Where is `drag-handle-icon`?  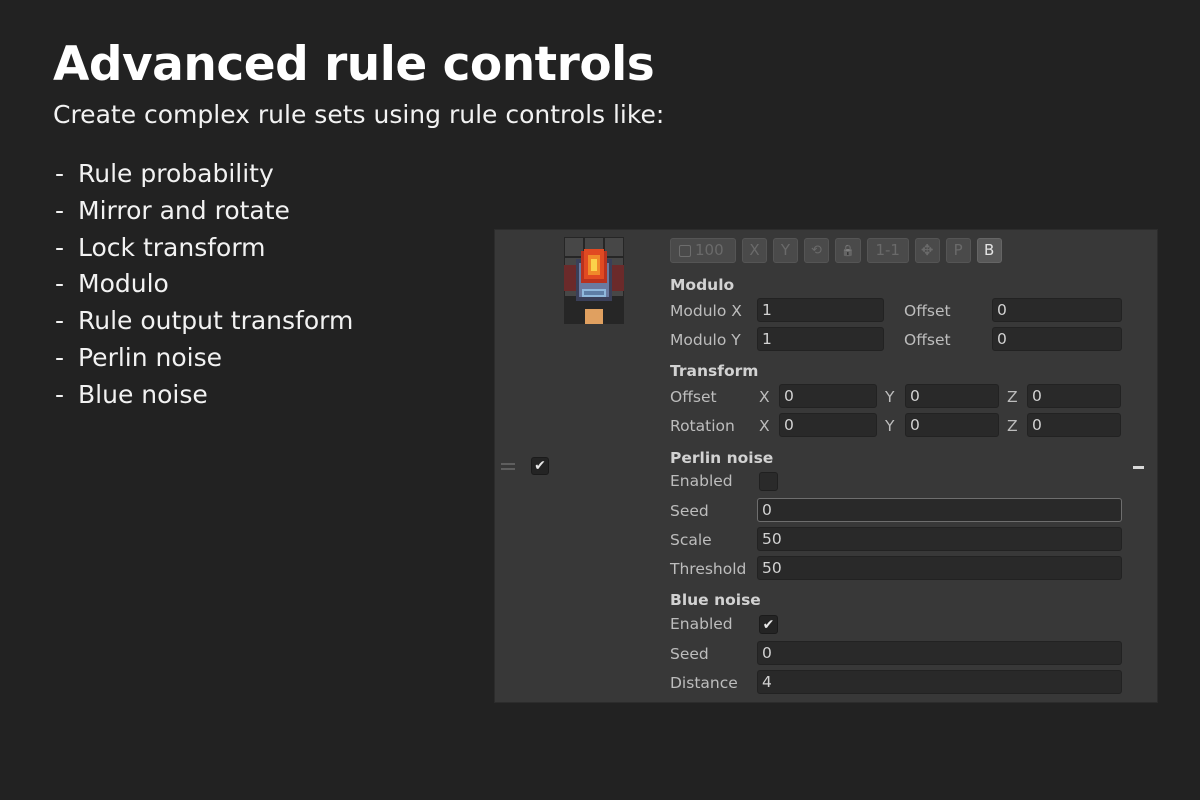 drag-handle-icon is located at coordinates (508, 468).